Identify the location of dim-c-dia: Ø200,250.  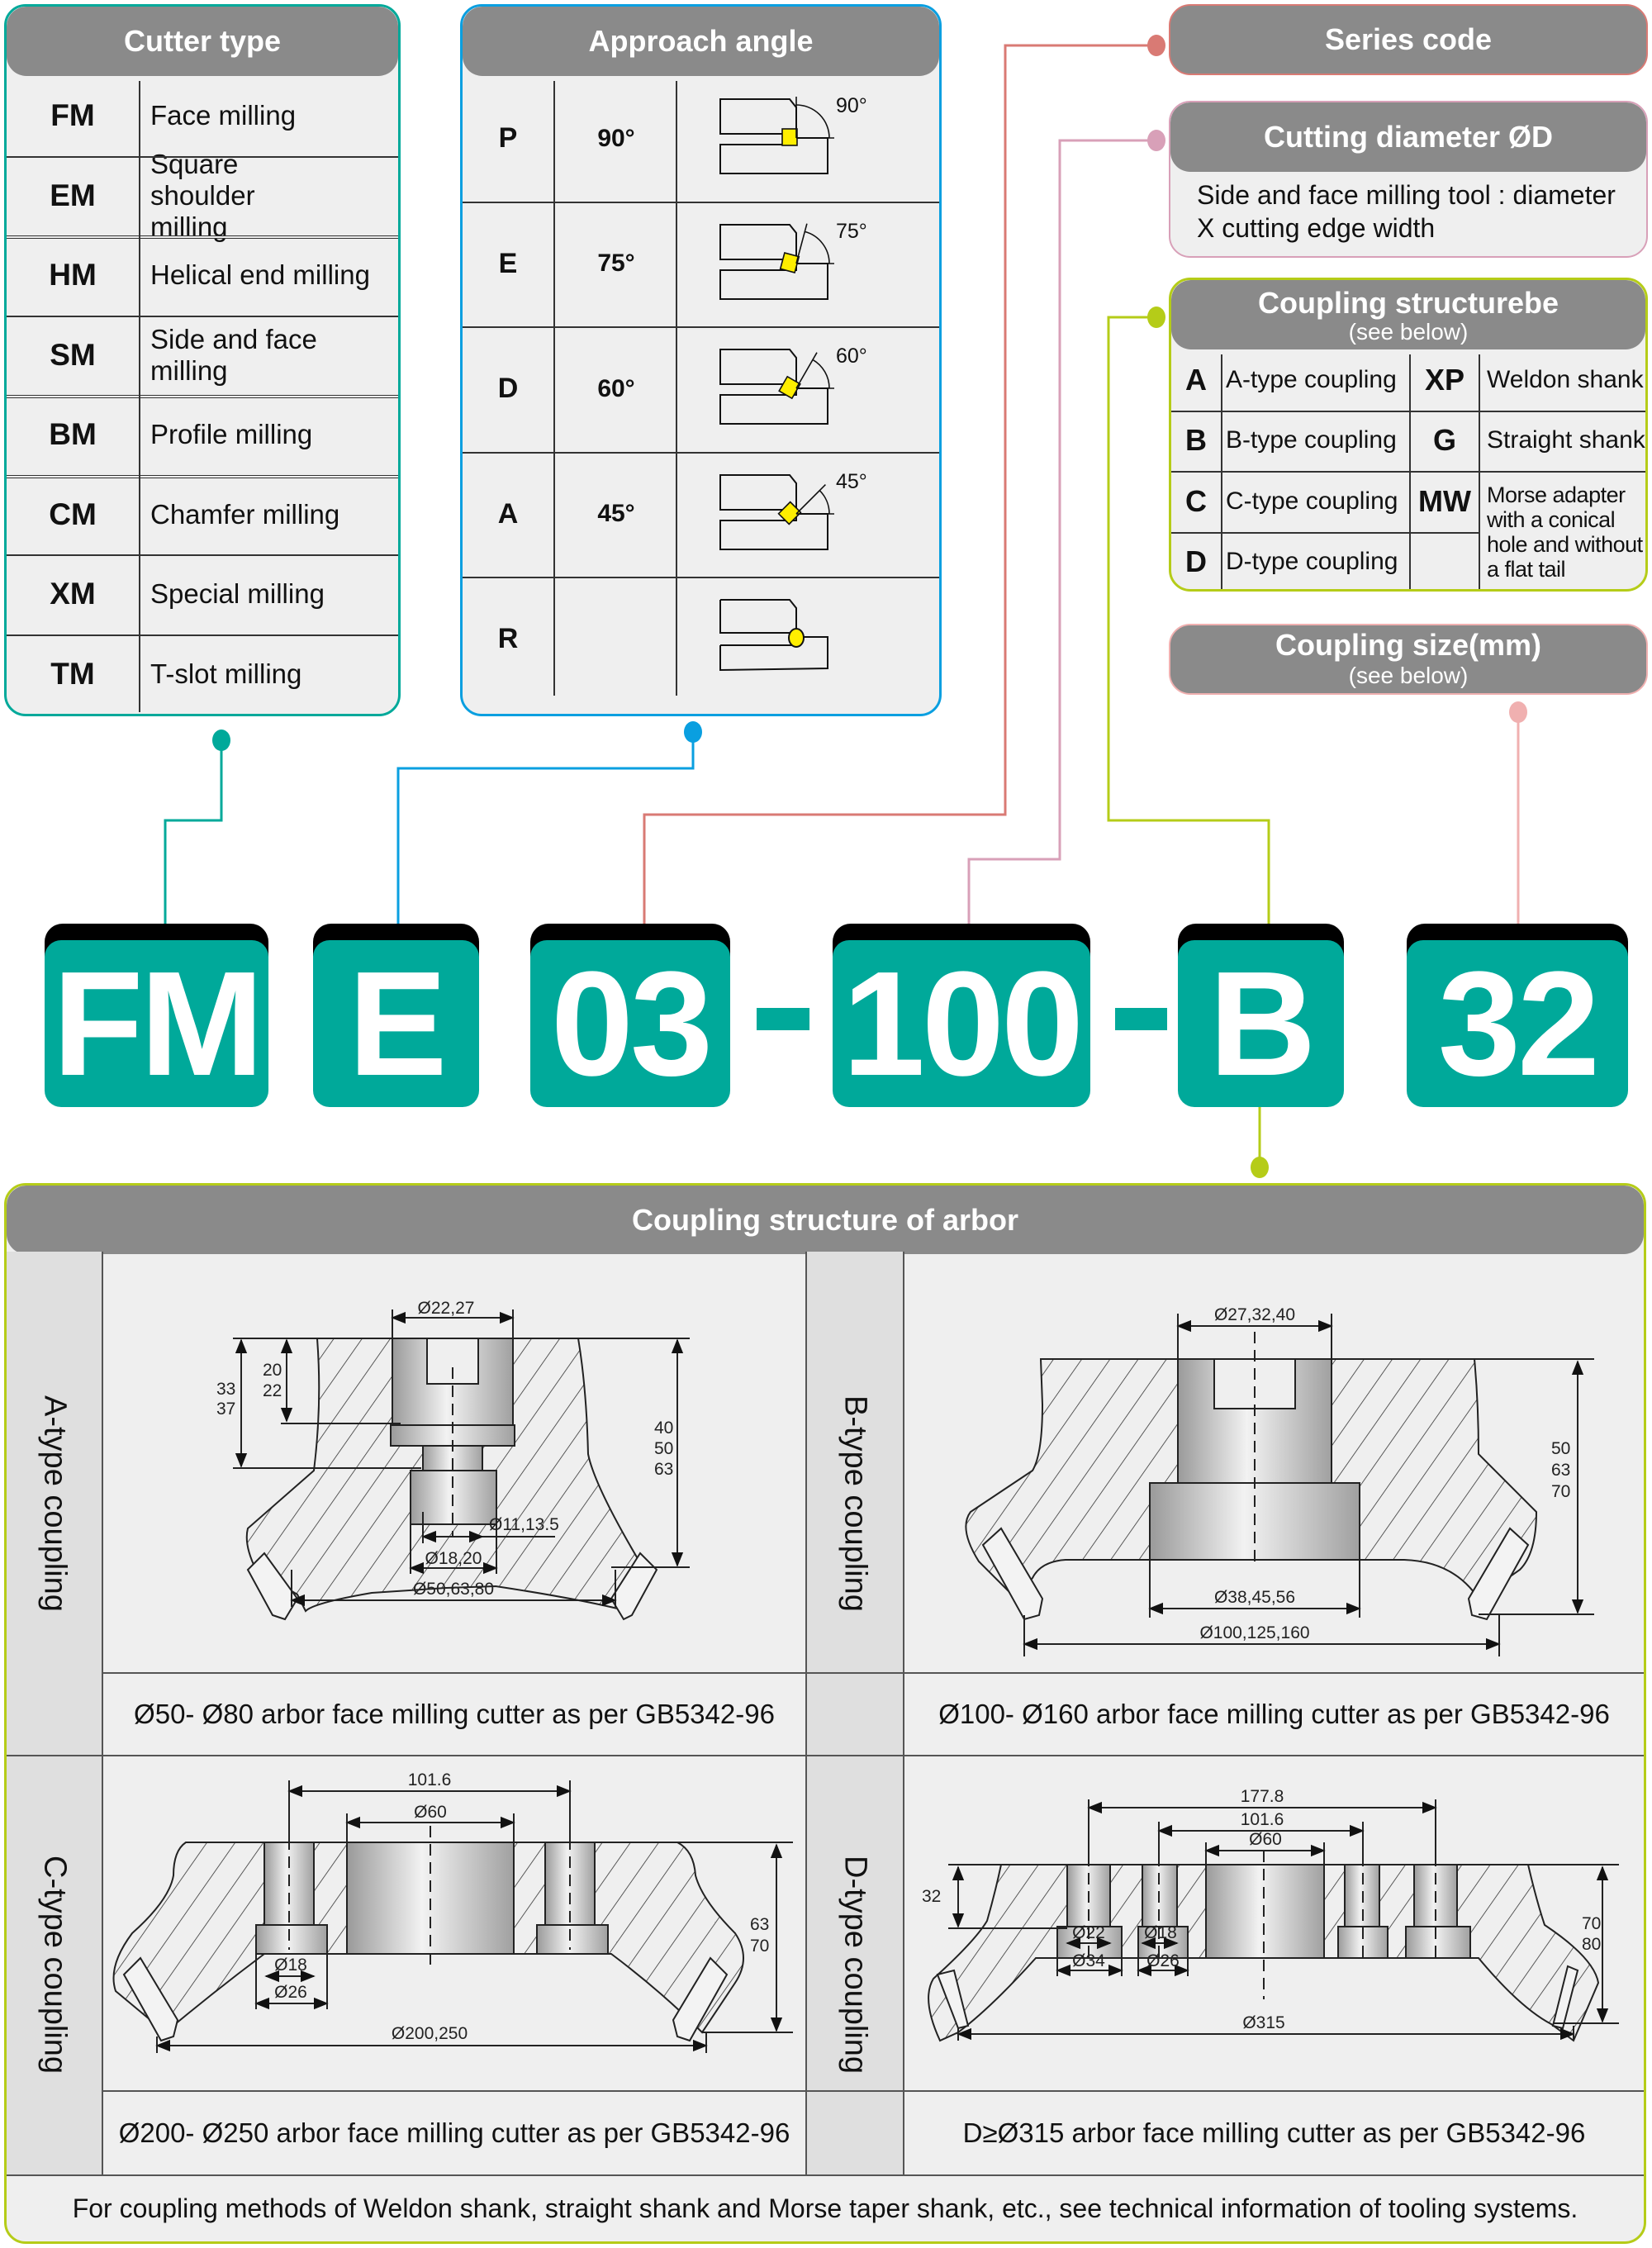
(430, 2033).